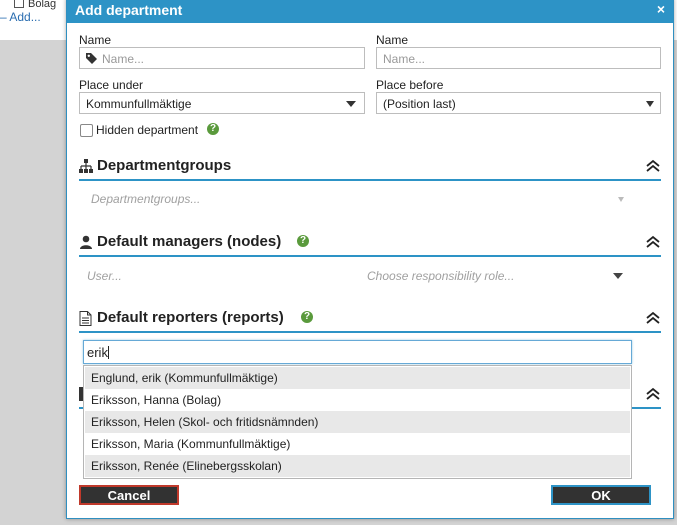  What do you see at coordinates (35, 5) in the screenshot?
I see `background-tree-item: Bolag` at bounding box center [35, 5].